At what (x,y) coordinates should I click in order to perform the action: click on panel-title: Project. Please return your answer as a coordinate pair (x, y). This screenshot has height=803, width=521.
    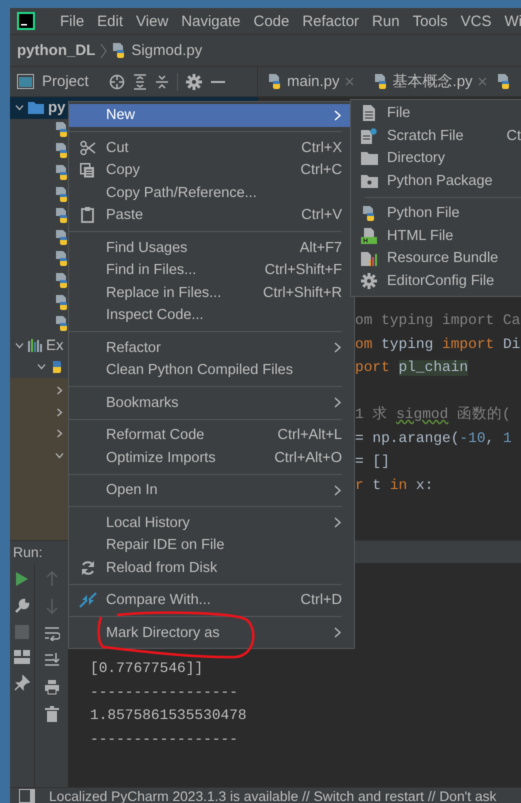
    Looking at the image, I should click on (65, 81).